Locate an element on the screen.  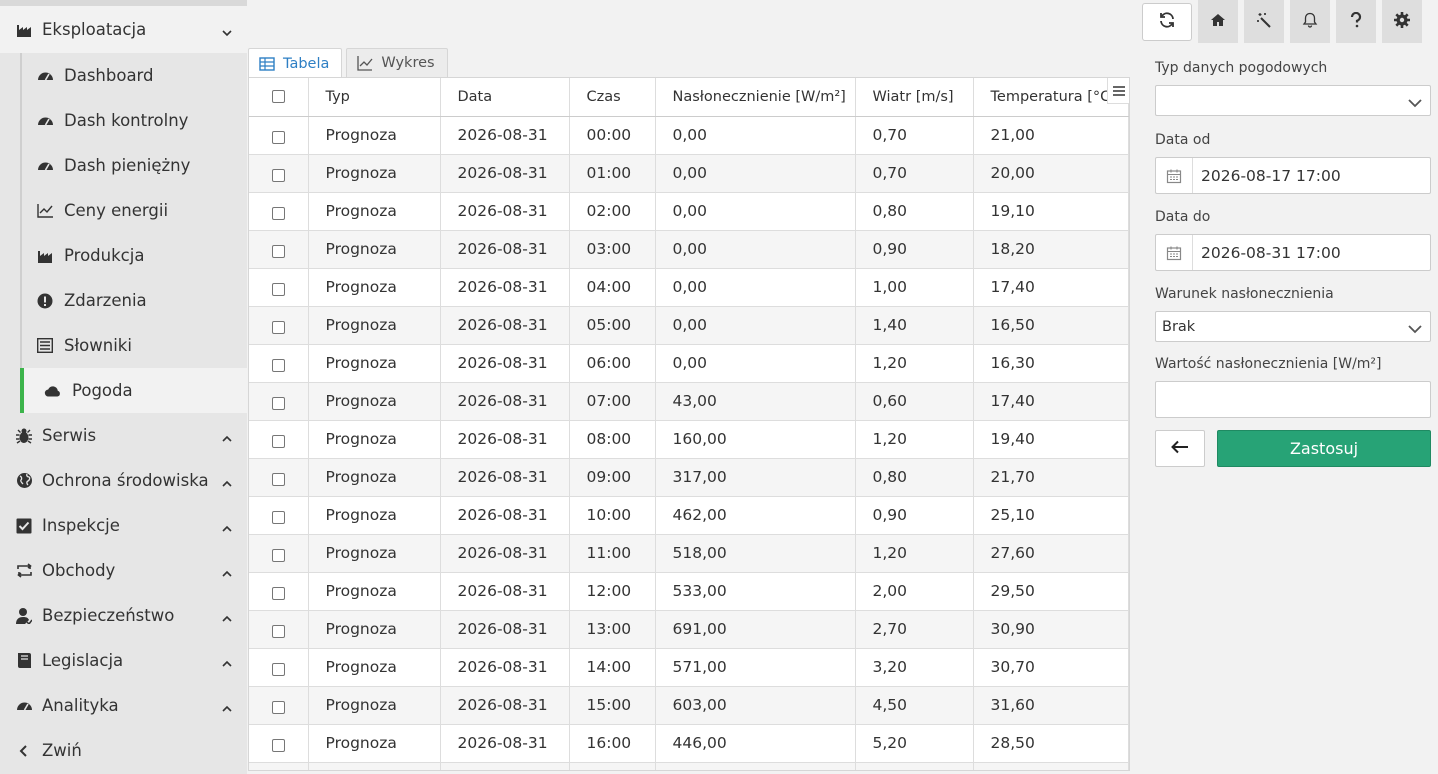
condition-select: Brak is located at coordinates (1293, 326).